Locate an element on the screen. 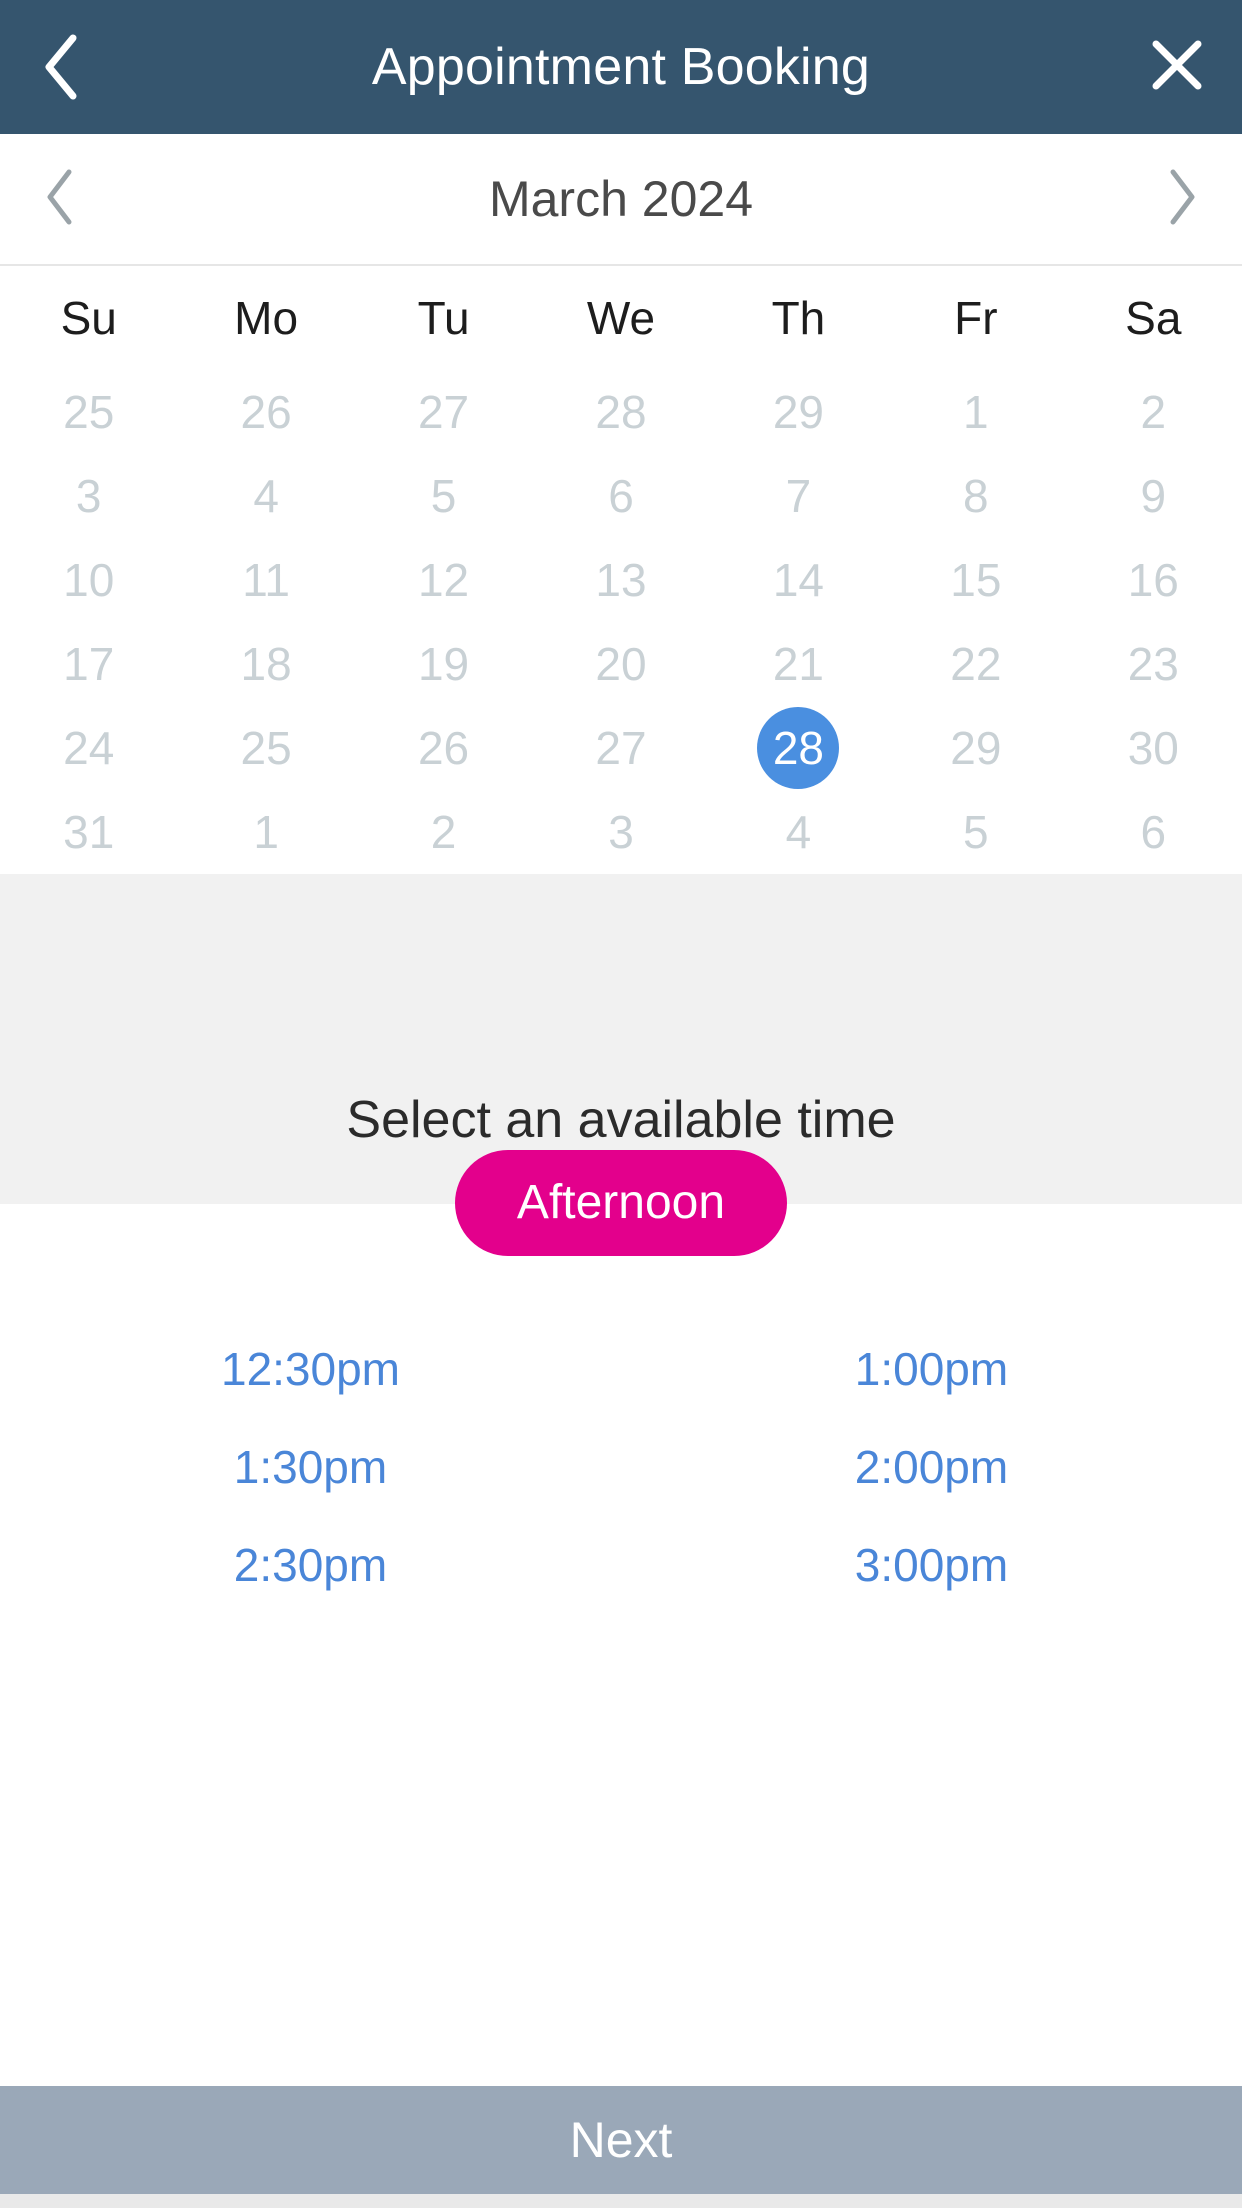 The height and width of the screenshot is (2208, 1242). calendar-day-cell: 11 is located at coordinates (265, 580).